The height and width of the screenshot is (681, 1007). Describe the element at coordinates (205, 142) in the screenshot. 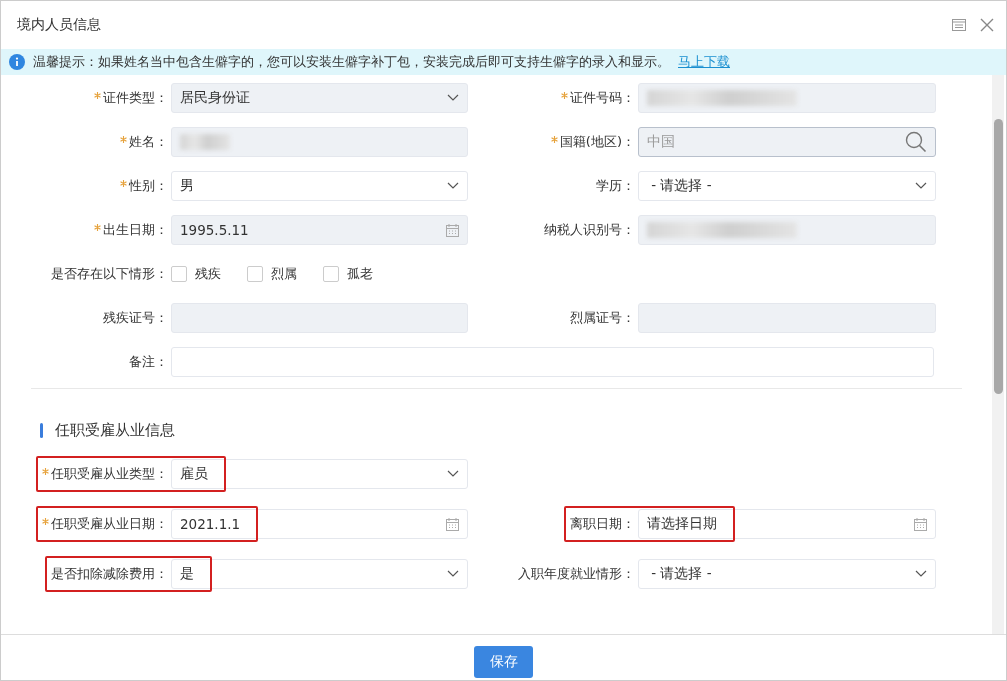

I see `blurred-value` at that location.